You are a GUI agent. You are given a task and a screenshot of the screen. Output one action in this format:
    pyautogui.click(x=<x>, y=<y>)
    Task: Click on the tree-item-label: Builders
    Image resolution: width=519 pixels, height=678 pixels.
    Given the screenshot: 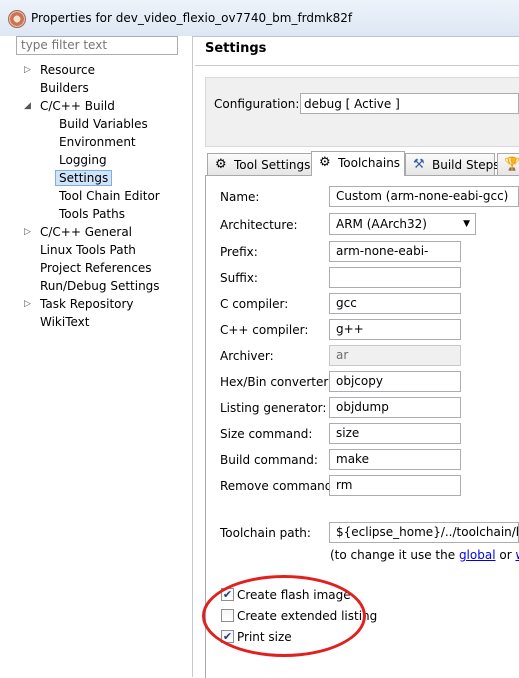 What is the action you would take?
    pyautogui.click(x=64, y=88)
    